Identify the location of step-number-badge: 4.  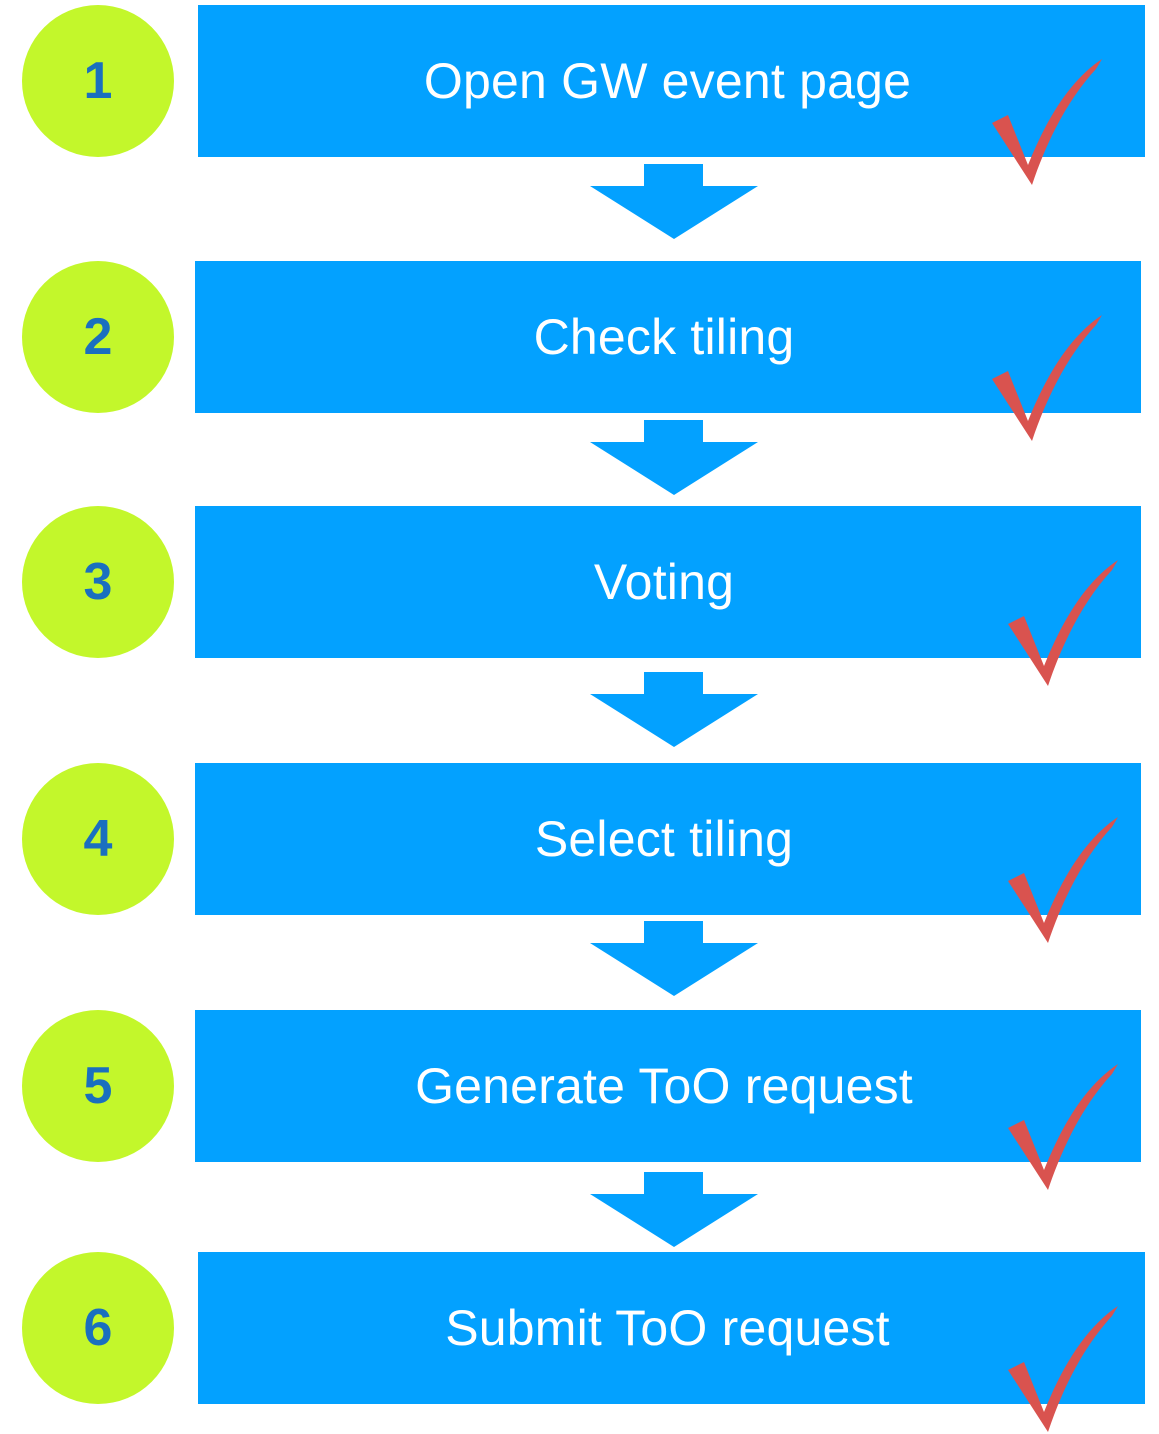
(98, 839).